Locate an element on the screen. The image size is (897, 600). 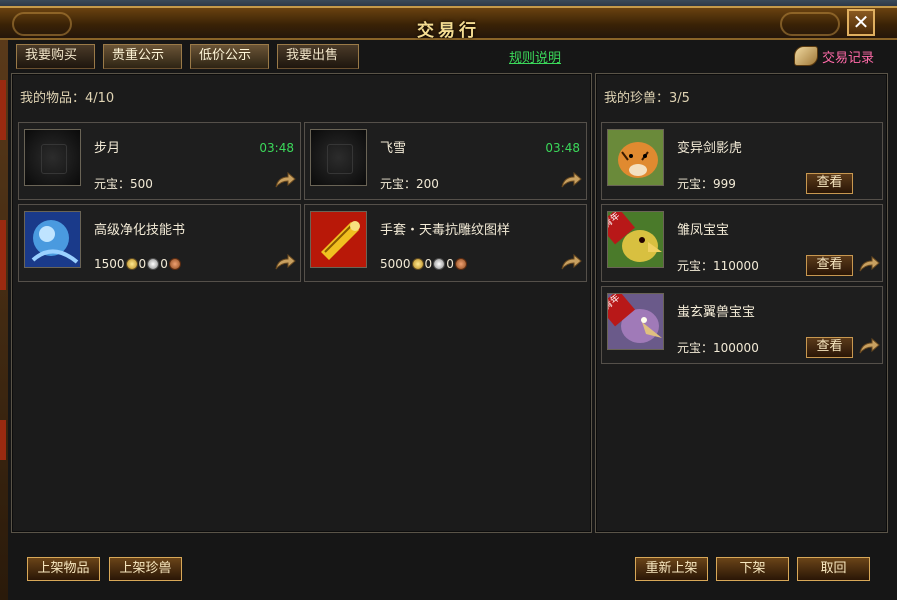
pet-card: 青年 雏凤宝宝 元宝：110000 查看 is located at coordinates (742, 243).